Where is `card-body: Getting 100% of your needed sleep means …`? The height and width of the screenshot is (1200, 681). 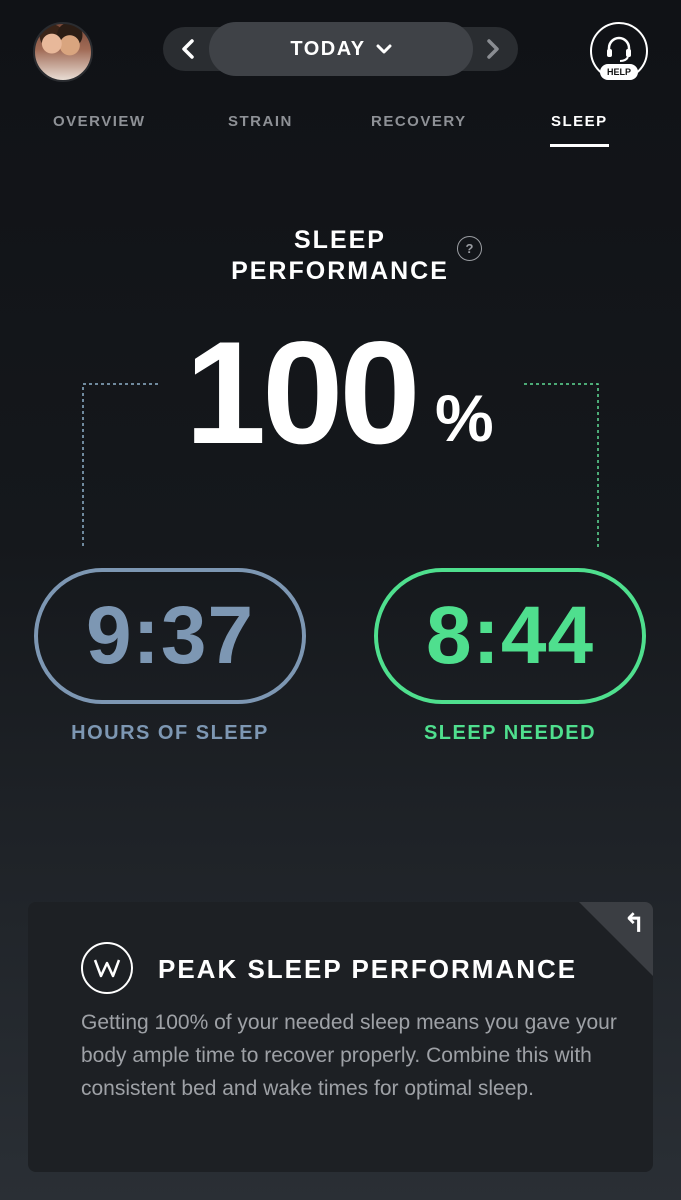 card-body: Getting 100% of your needed sleep means … is located at coordinates (349, 1055).